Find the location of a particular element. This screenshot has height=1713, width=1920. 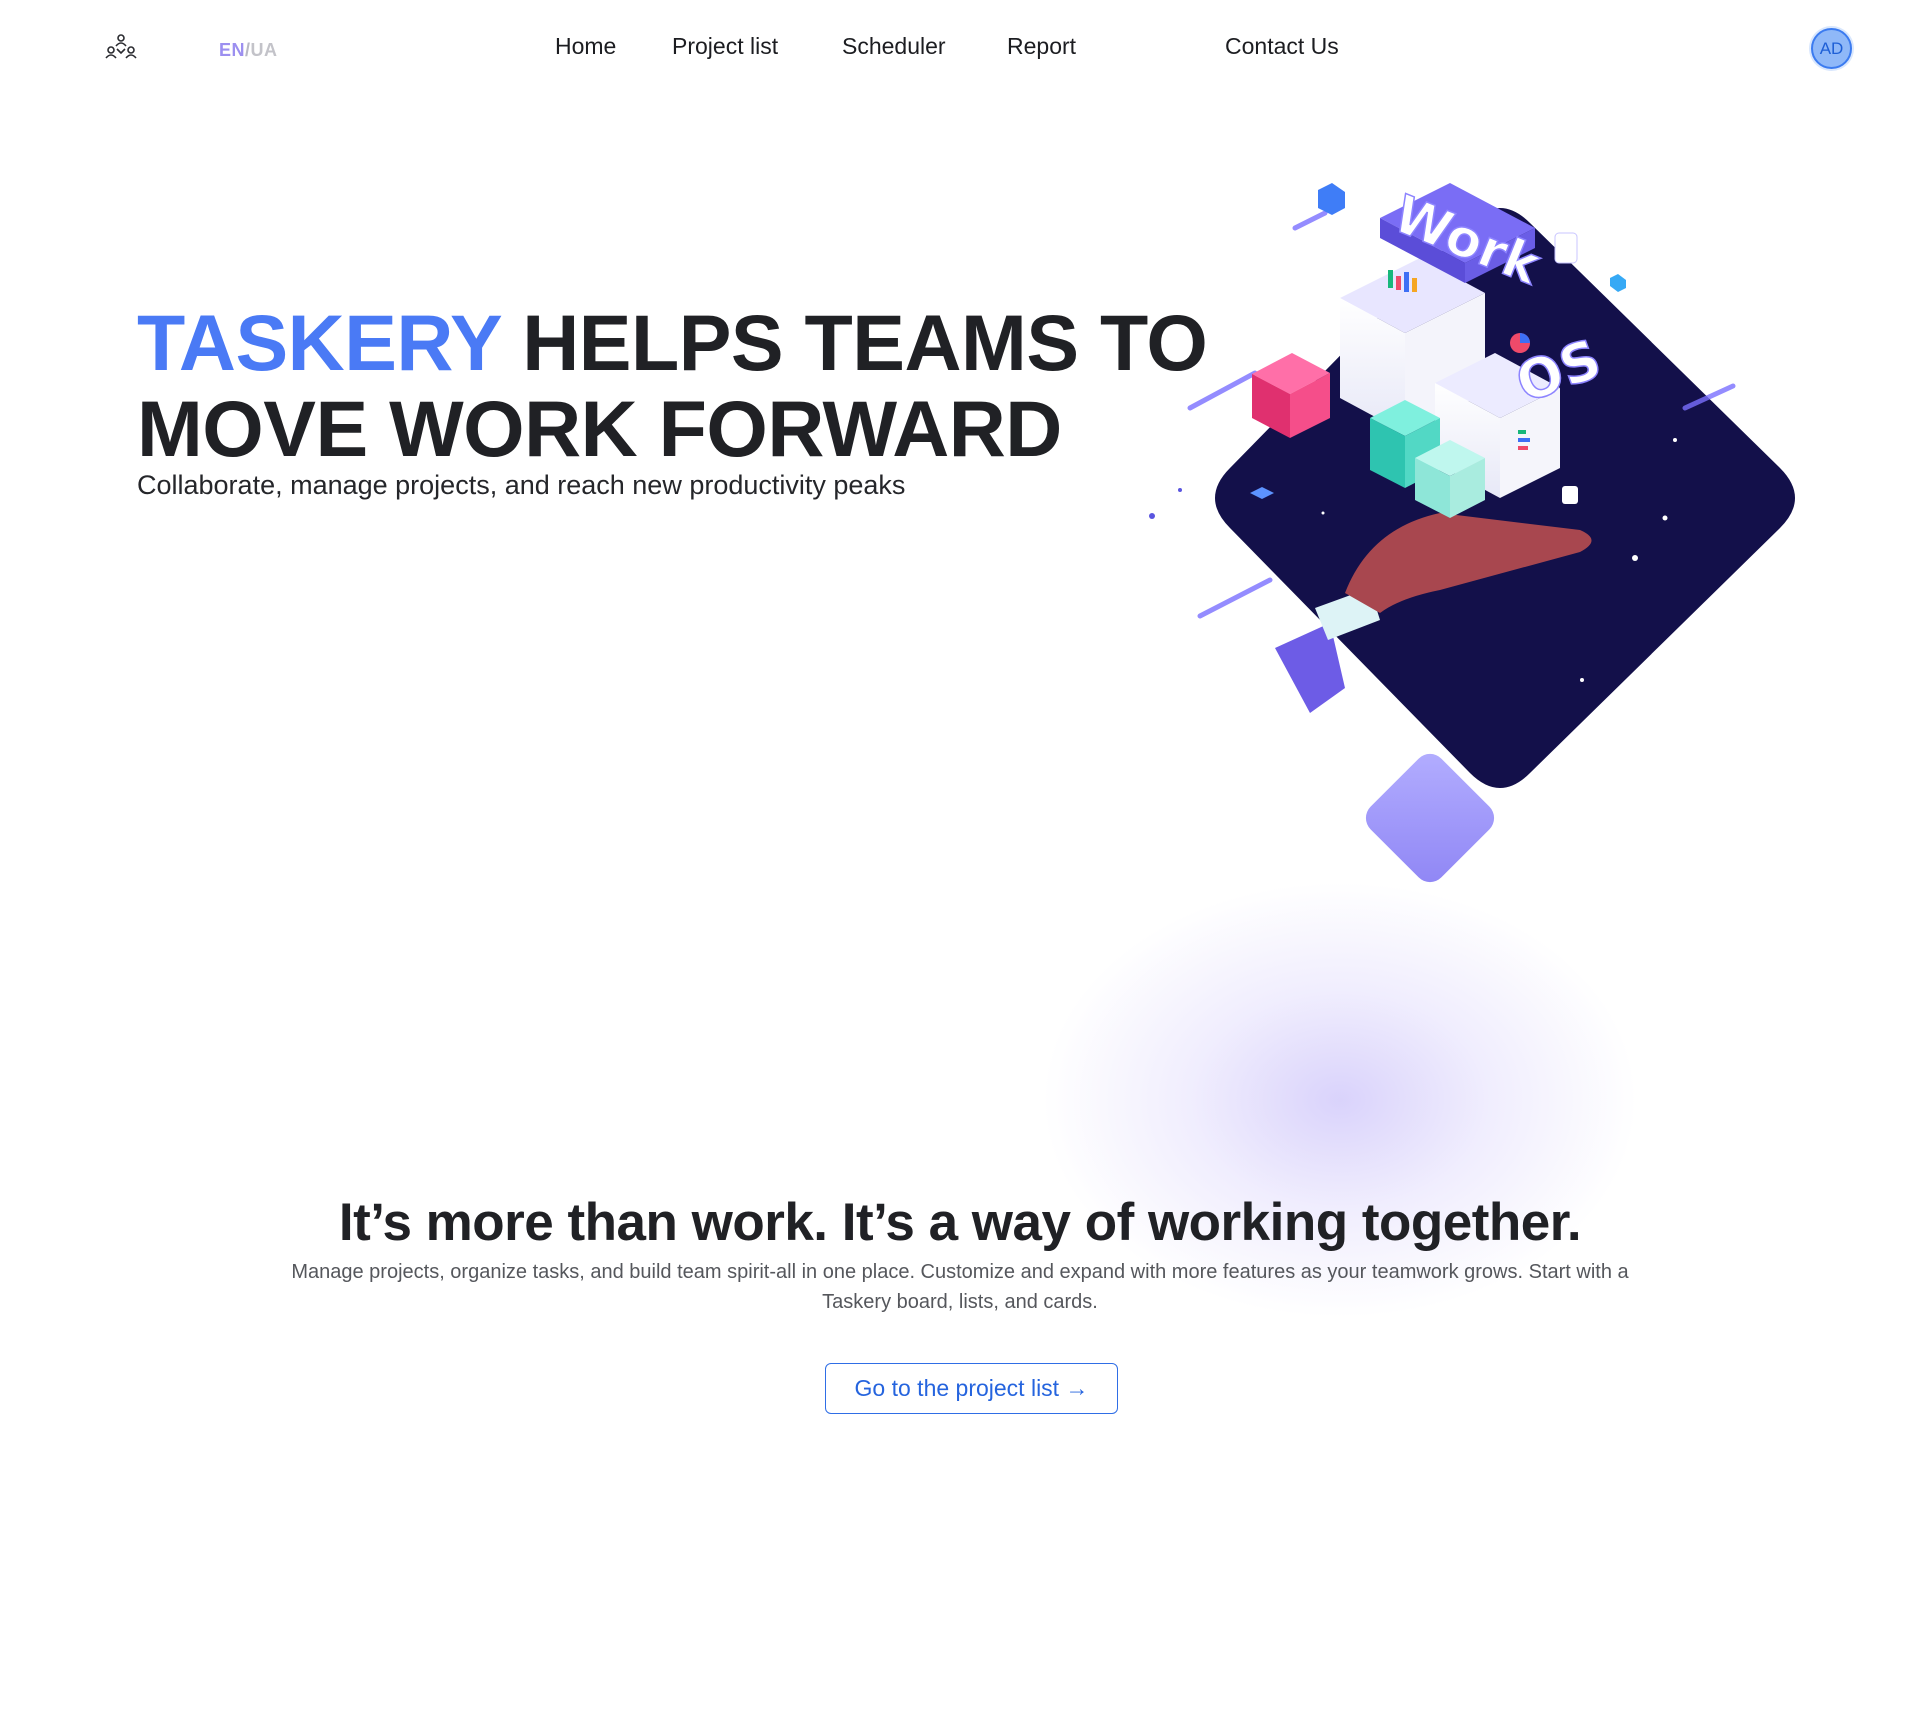

work-os-illustration: Work OS is located at coordinates (1472, 533).